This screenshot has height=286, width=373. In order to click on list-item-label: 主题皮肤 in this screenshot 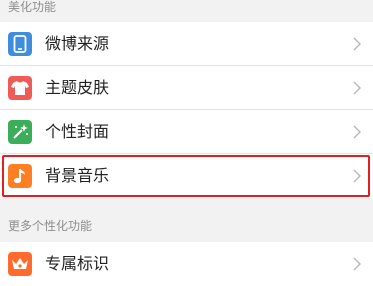, I will do `click(77, 87)`.